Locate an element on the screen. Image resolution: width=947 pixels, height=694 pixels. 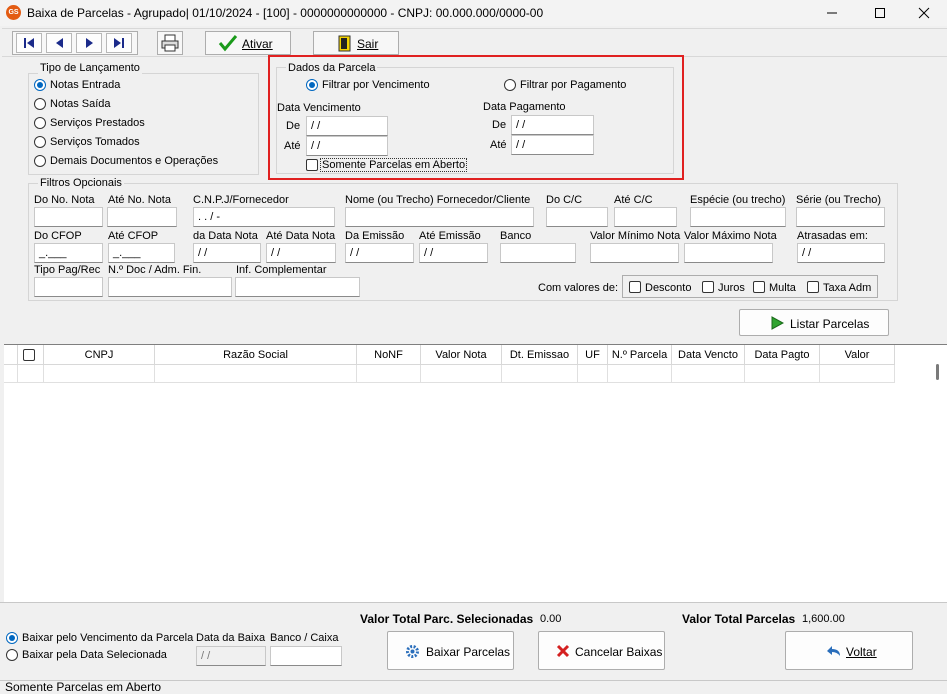
radio-servicos-prestados is located at coordinates (40, 123).